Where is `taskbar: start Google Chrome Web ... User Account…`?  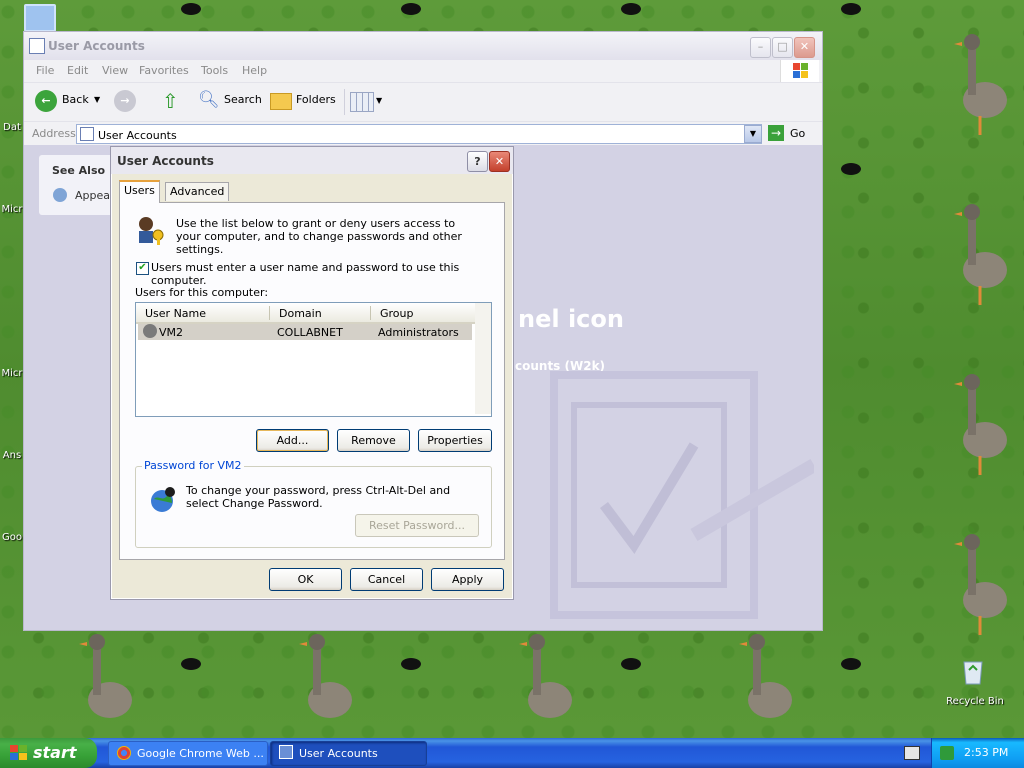 taskbar: start Google Chrome Web ... User Account… is located at coordinates (512, 753).